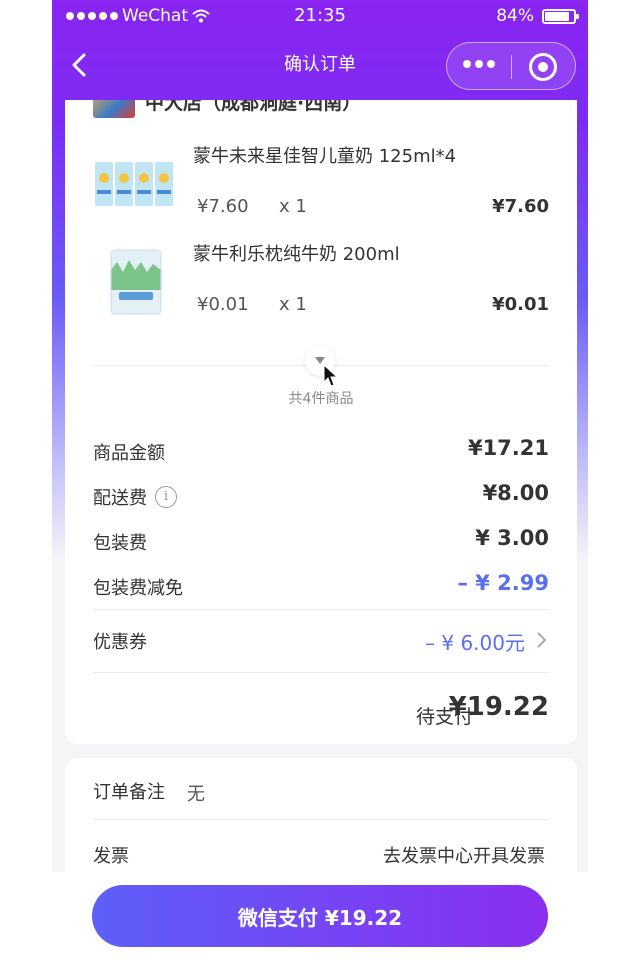 The image size is (640, 960). I want to click on coupon-label: 优惠券, so click(120, 642).